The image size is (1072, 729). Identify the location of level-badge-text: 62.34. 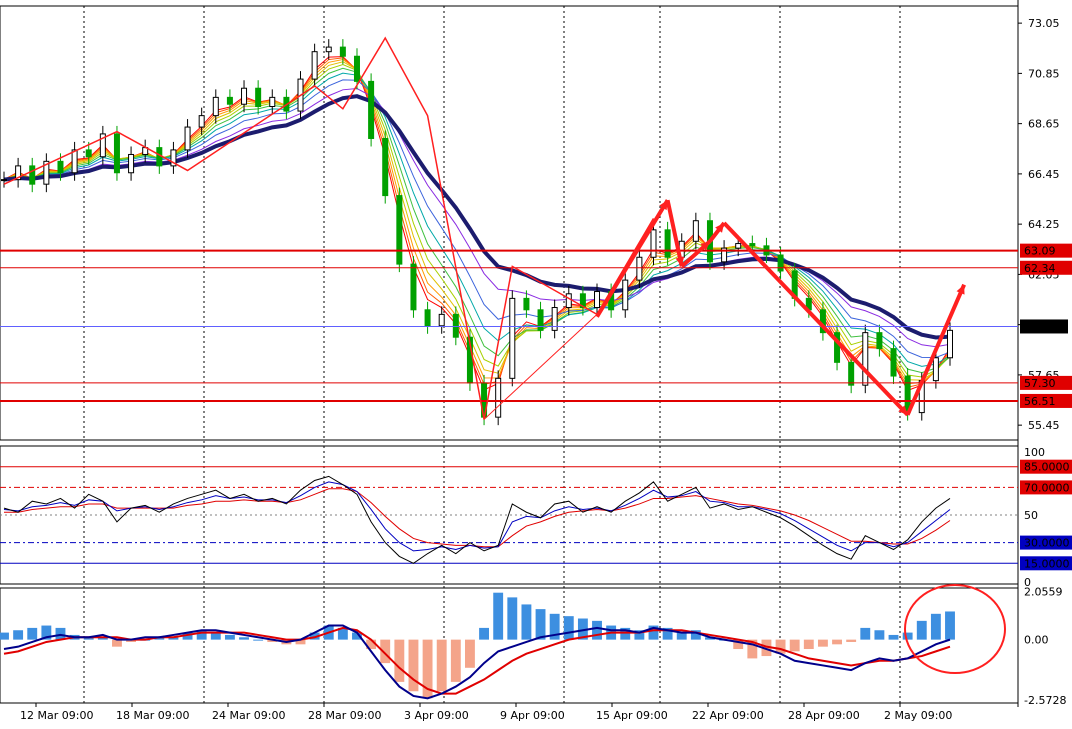
(1040, 268).